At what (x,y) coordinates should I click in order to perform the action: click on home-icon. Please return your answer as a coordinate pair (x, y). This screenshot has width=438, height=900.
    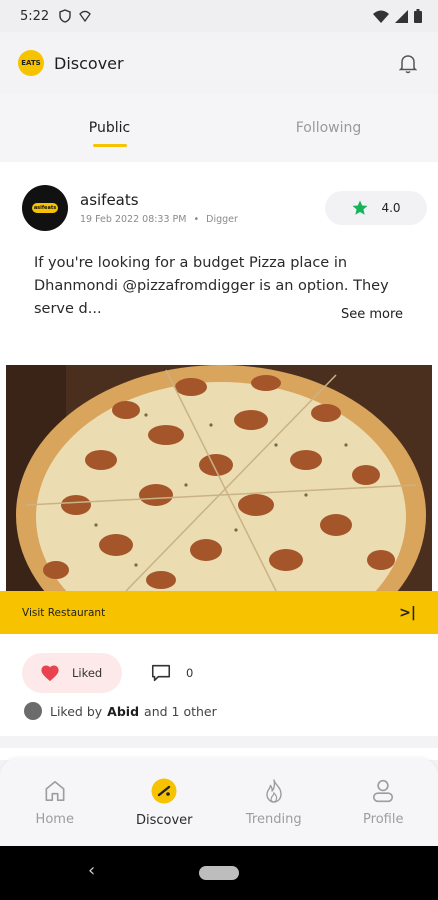
    Looking at the image, I should click on (55, 790).